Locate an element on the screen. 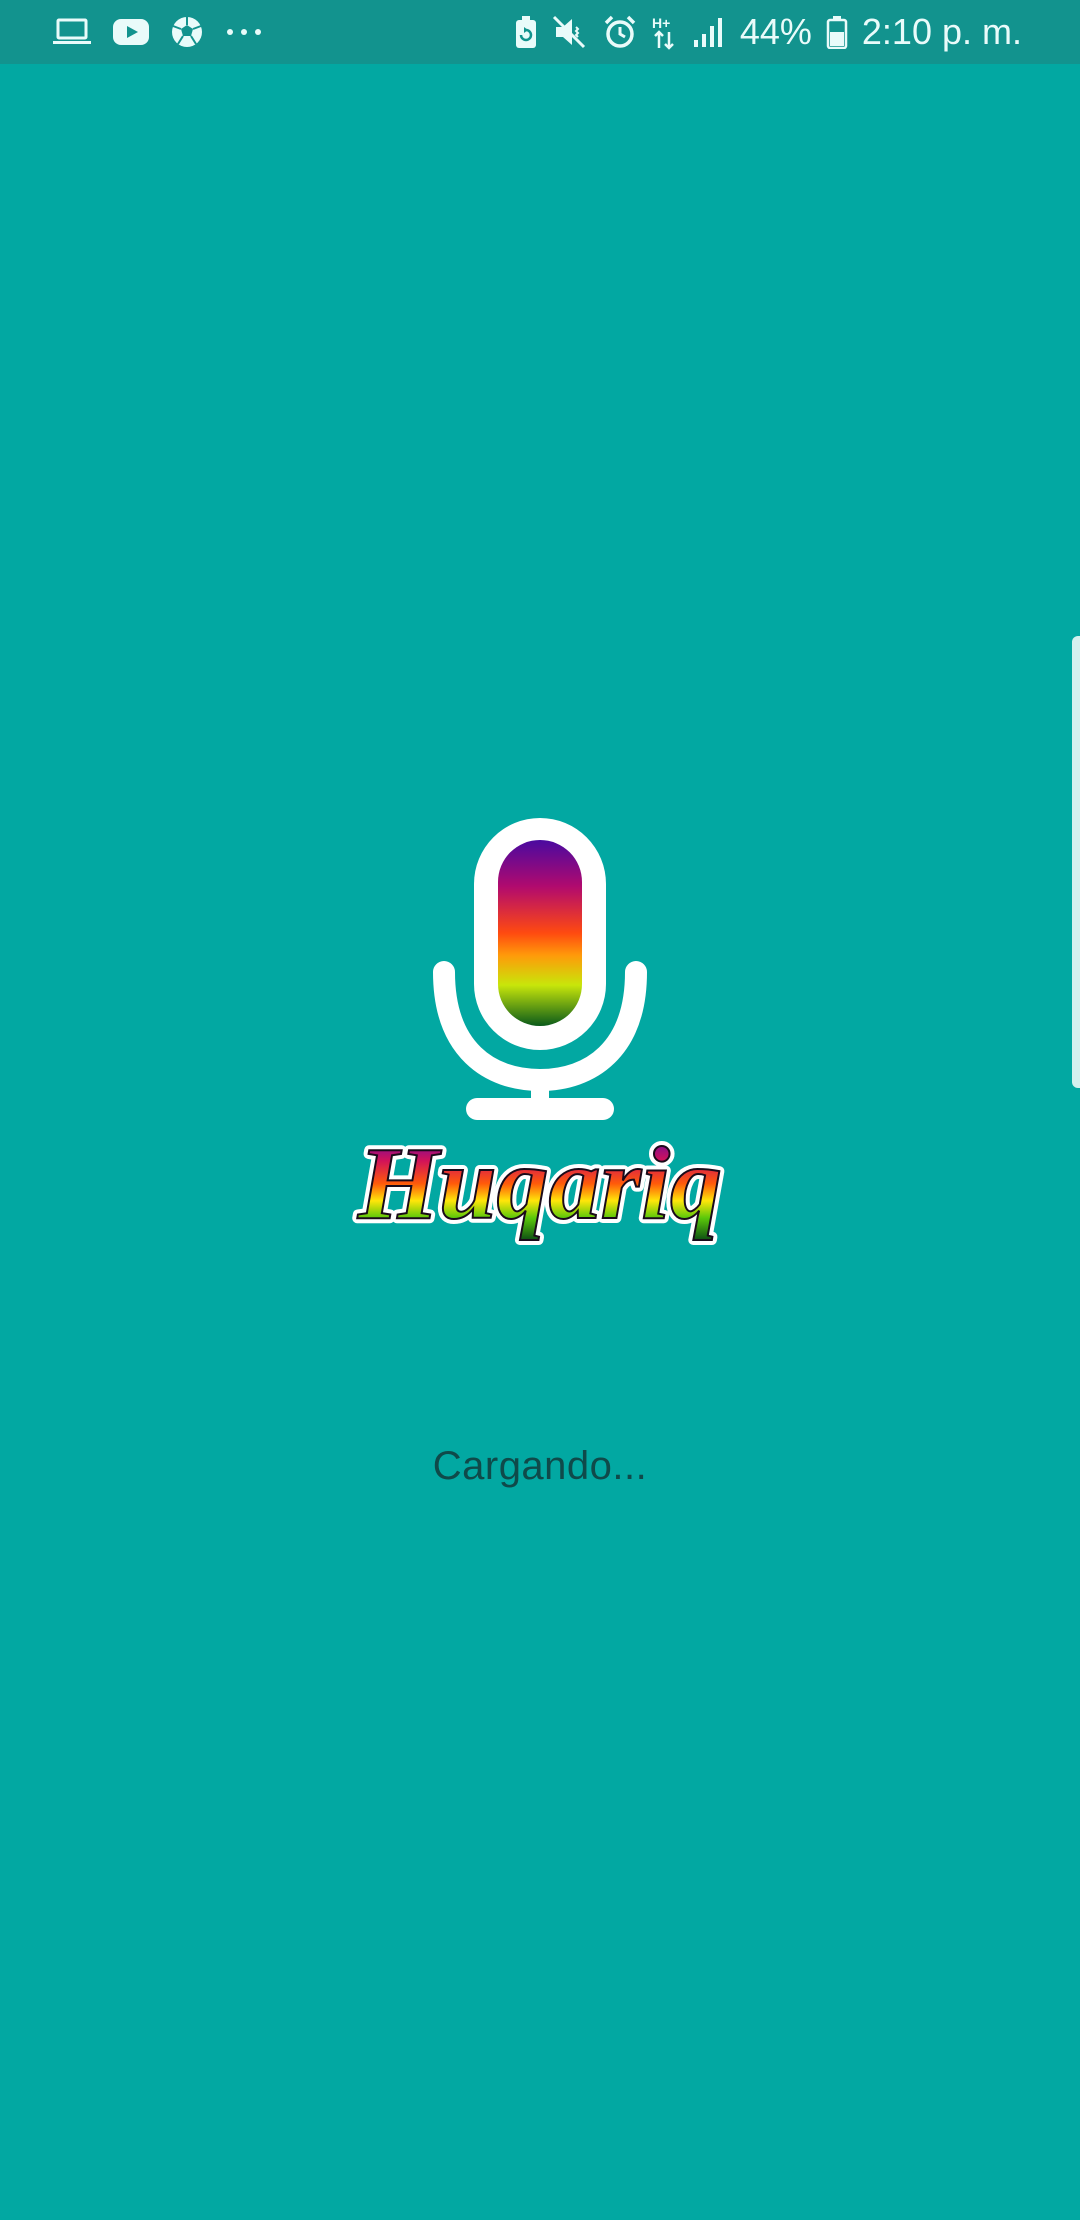 The image size is (1080, 2220). youtube-icon is located at coordinates (131, 32).